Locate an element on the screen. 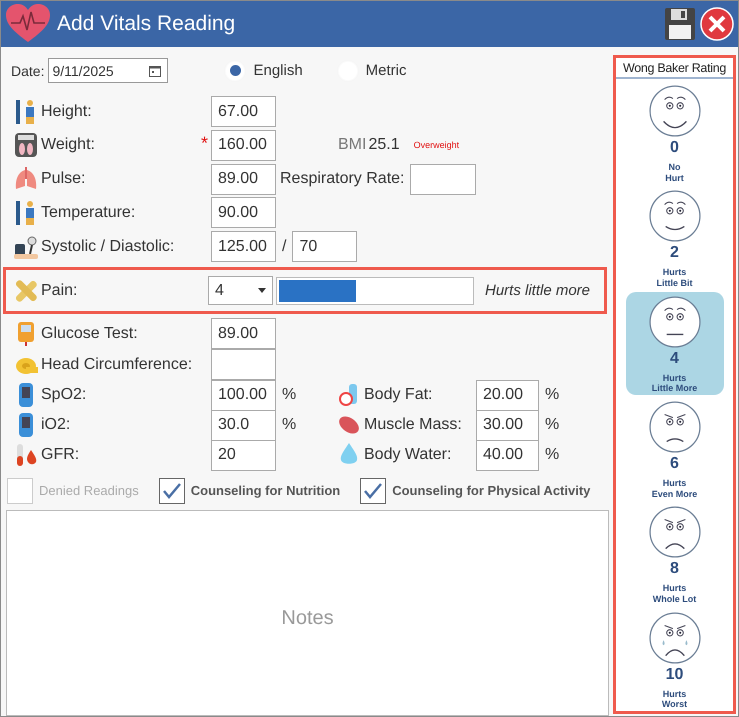 The width and height of the screenshot is (739, 717). pain-face-option: 6 Hurts Even More is located at coordinates (675, 448).